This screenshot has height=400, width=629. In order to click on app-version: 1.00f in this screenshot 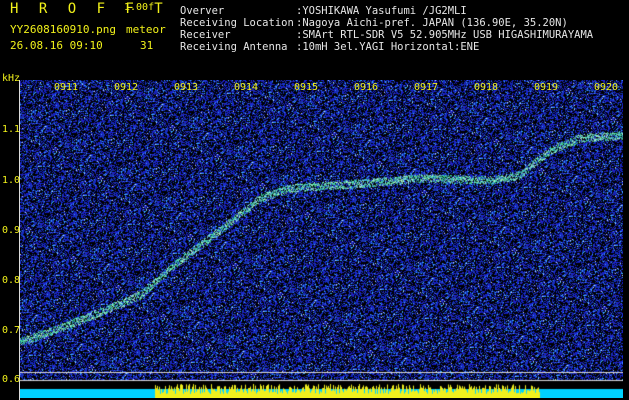, I will do `click(139, 7)`.